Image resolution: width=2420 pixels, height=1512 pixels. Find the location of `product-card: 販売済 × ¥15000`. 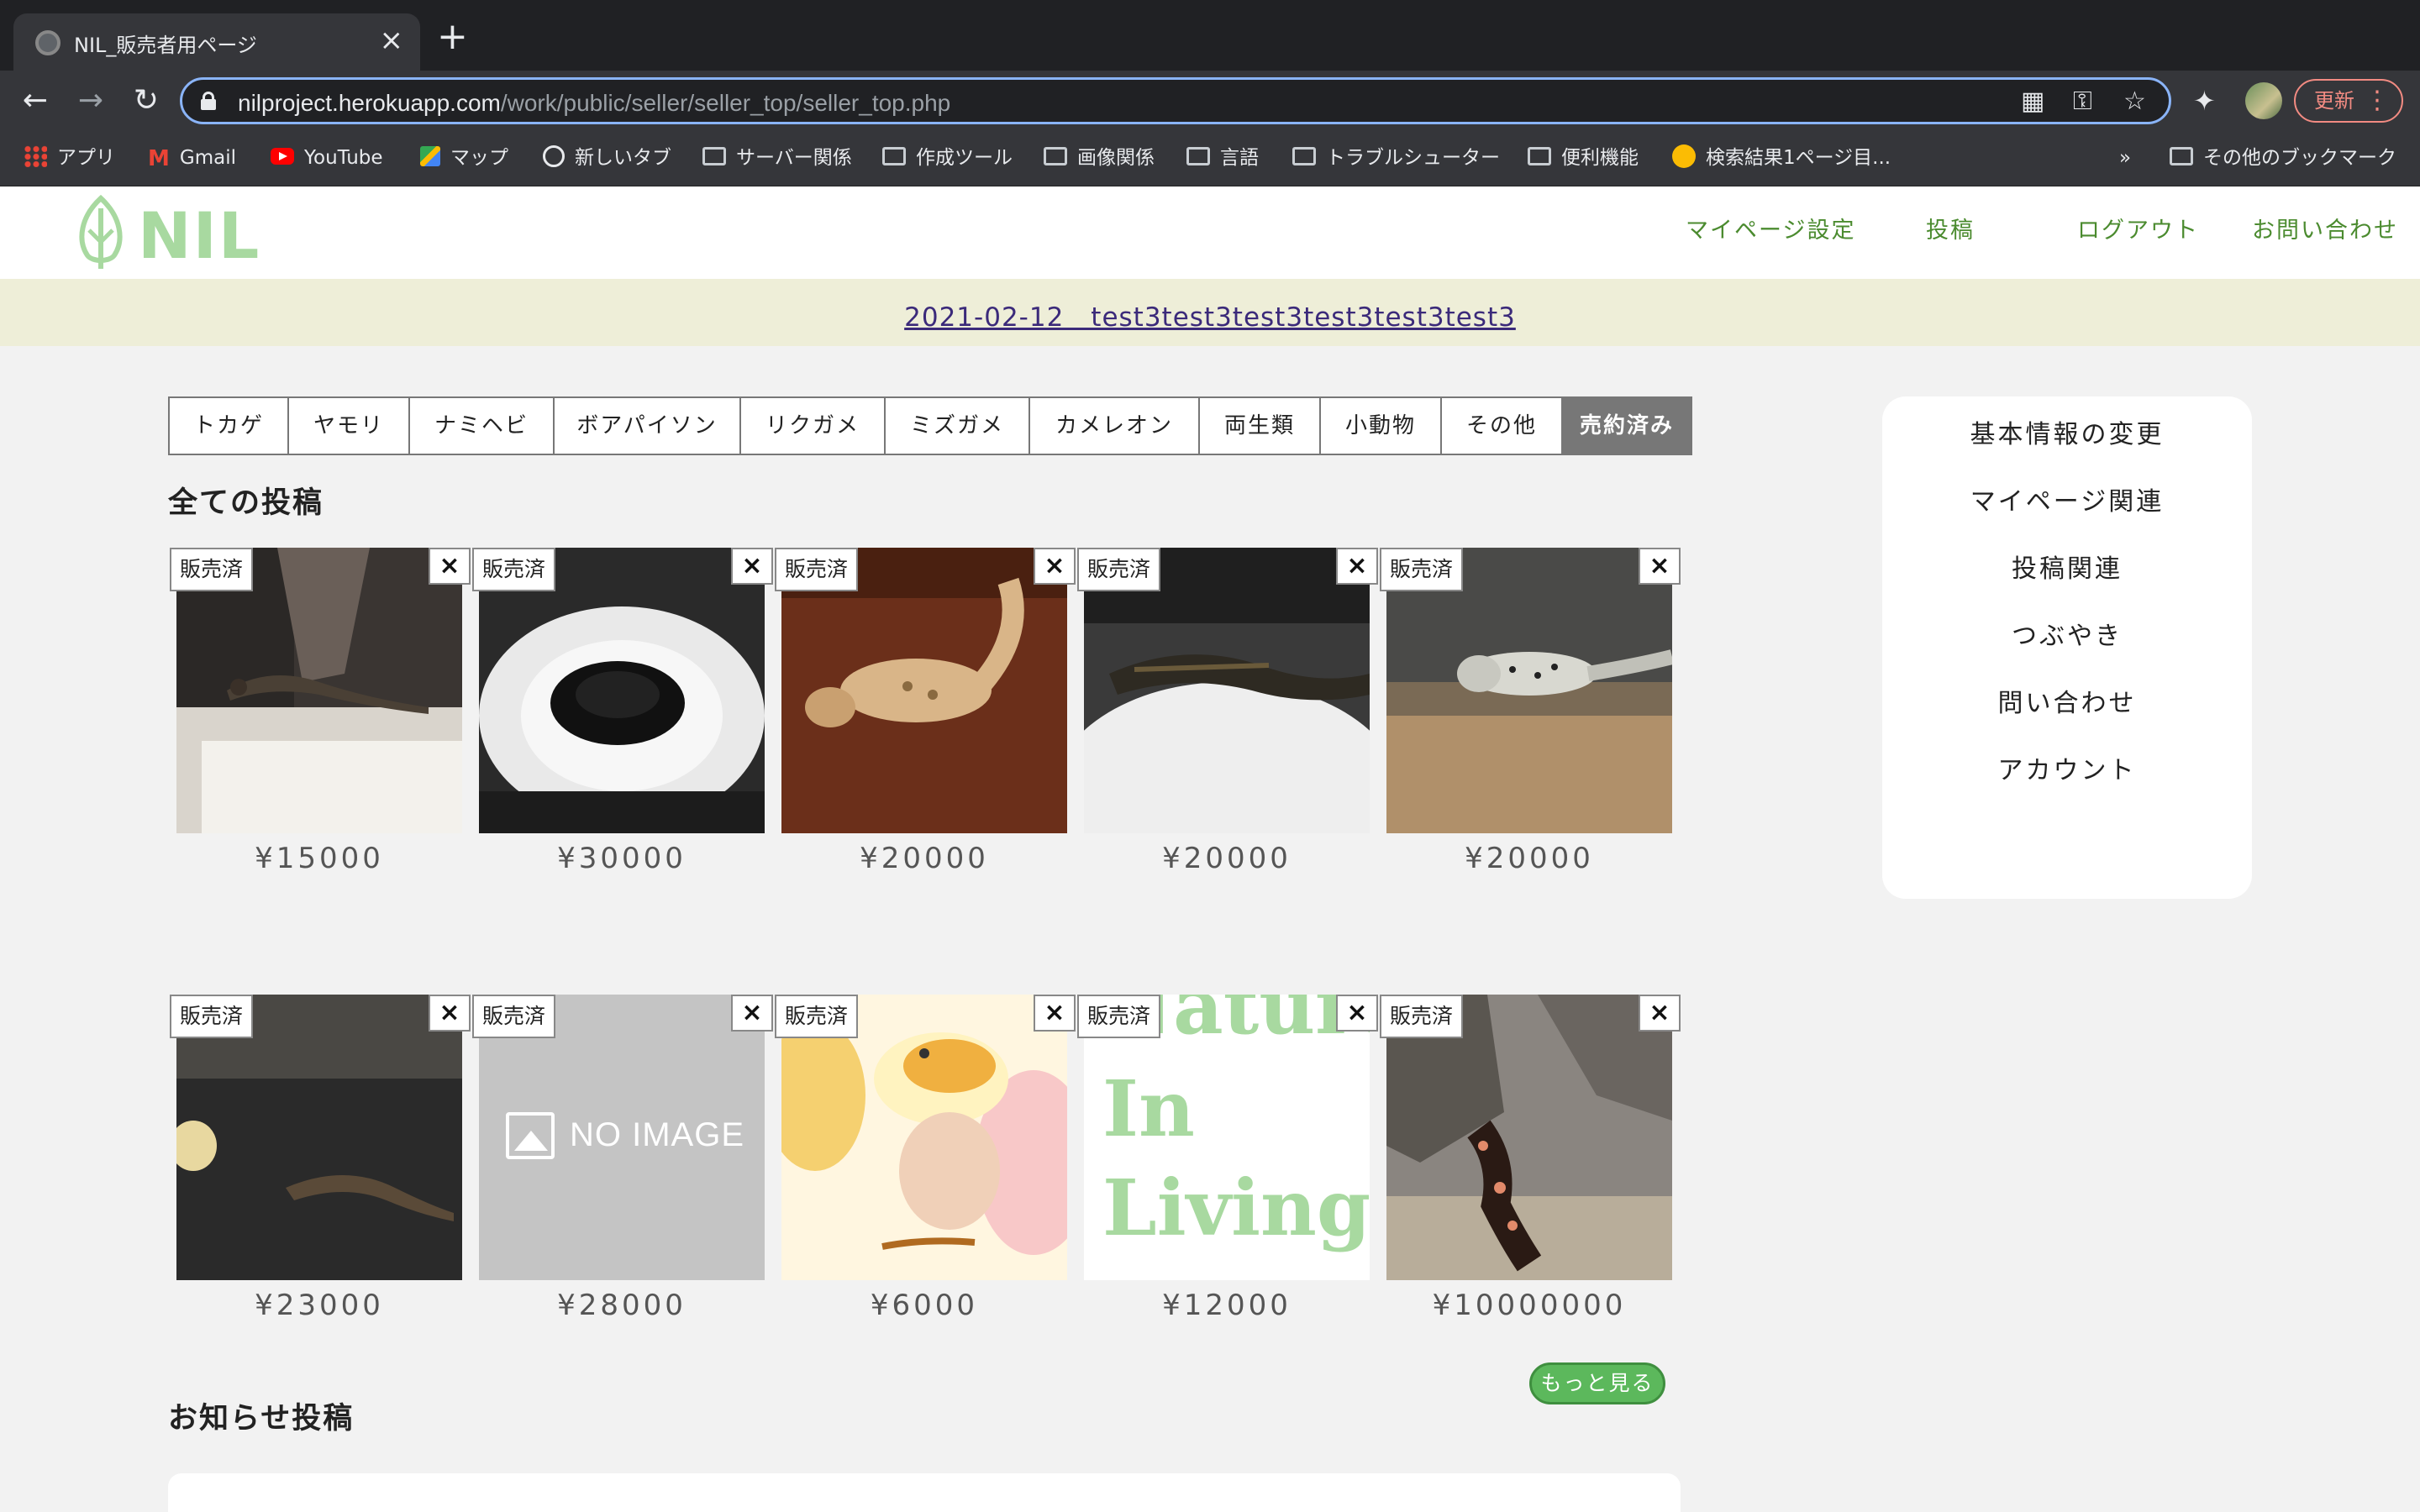

product-card: 販売済 × ¥15000 is located at coordinates (321, 720).